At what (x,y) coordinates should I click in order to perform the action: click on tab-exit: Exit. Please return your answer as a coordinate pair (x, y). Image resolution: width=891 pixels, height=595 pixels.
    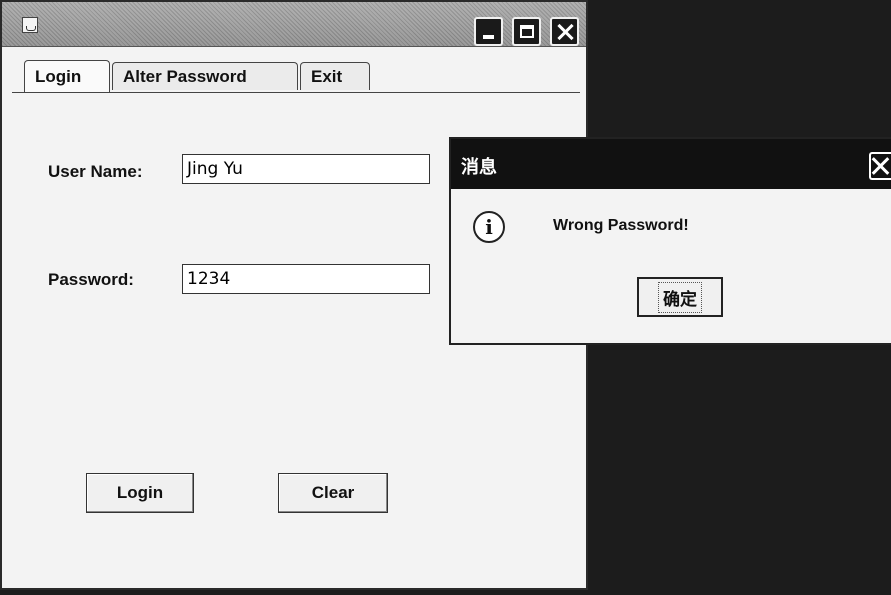
    Looking at the image, I should click on (335, 76).